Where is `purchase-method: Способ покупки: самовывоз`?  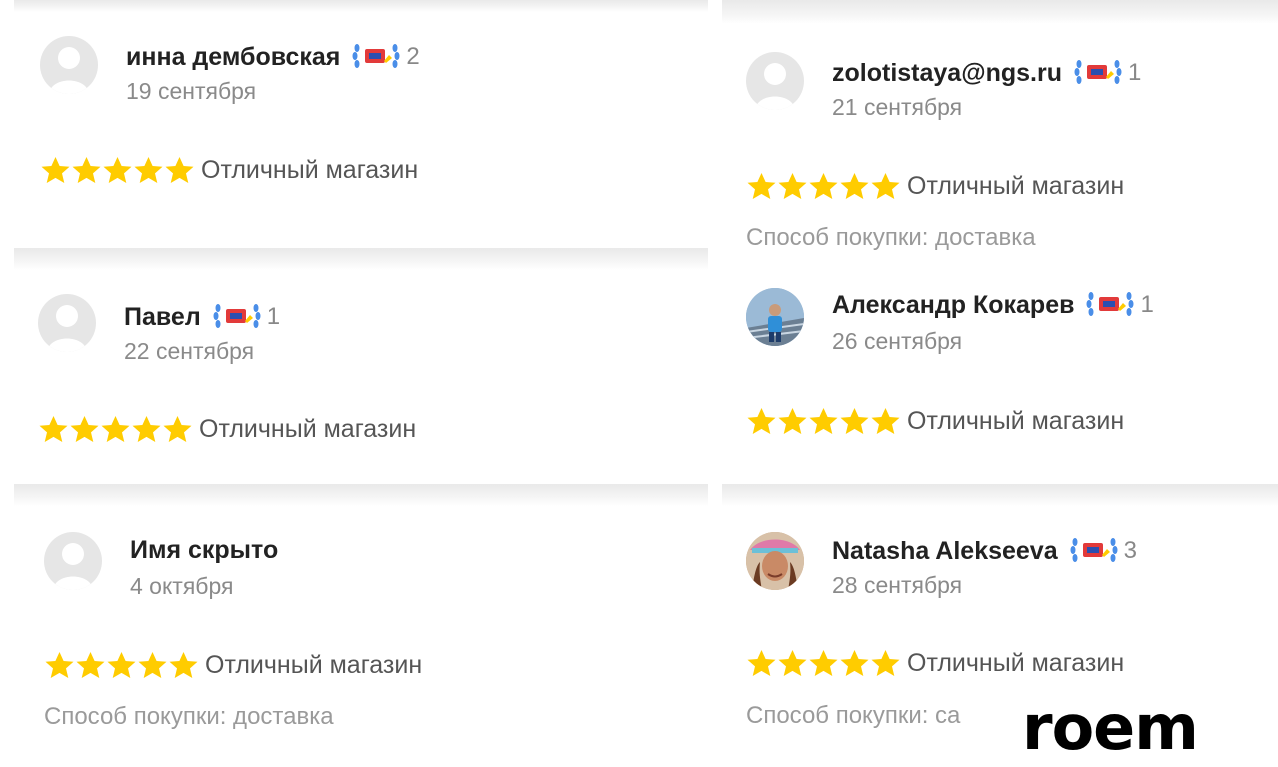
purchase-method: Способ покупки: самовывоз is located at coordinates (901, 459).